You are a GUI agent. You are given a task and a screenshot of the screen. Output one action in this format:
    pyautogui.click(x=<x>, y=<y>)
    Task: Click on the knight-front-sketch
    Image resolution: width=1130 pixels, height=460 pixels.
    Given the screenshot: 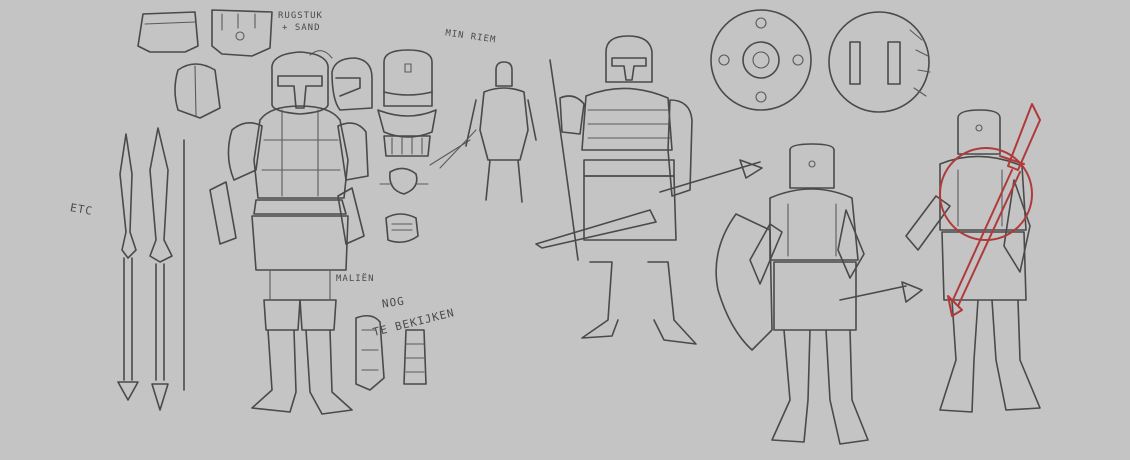 What is the action you would take?
    pyautogui.click(x=289, y=260)
    